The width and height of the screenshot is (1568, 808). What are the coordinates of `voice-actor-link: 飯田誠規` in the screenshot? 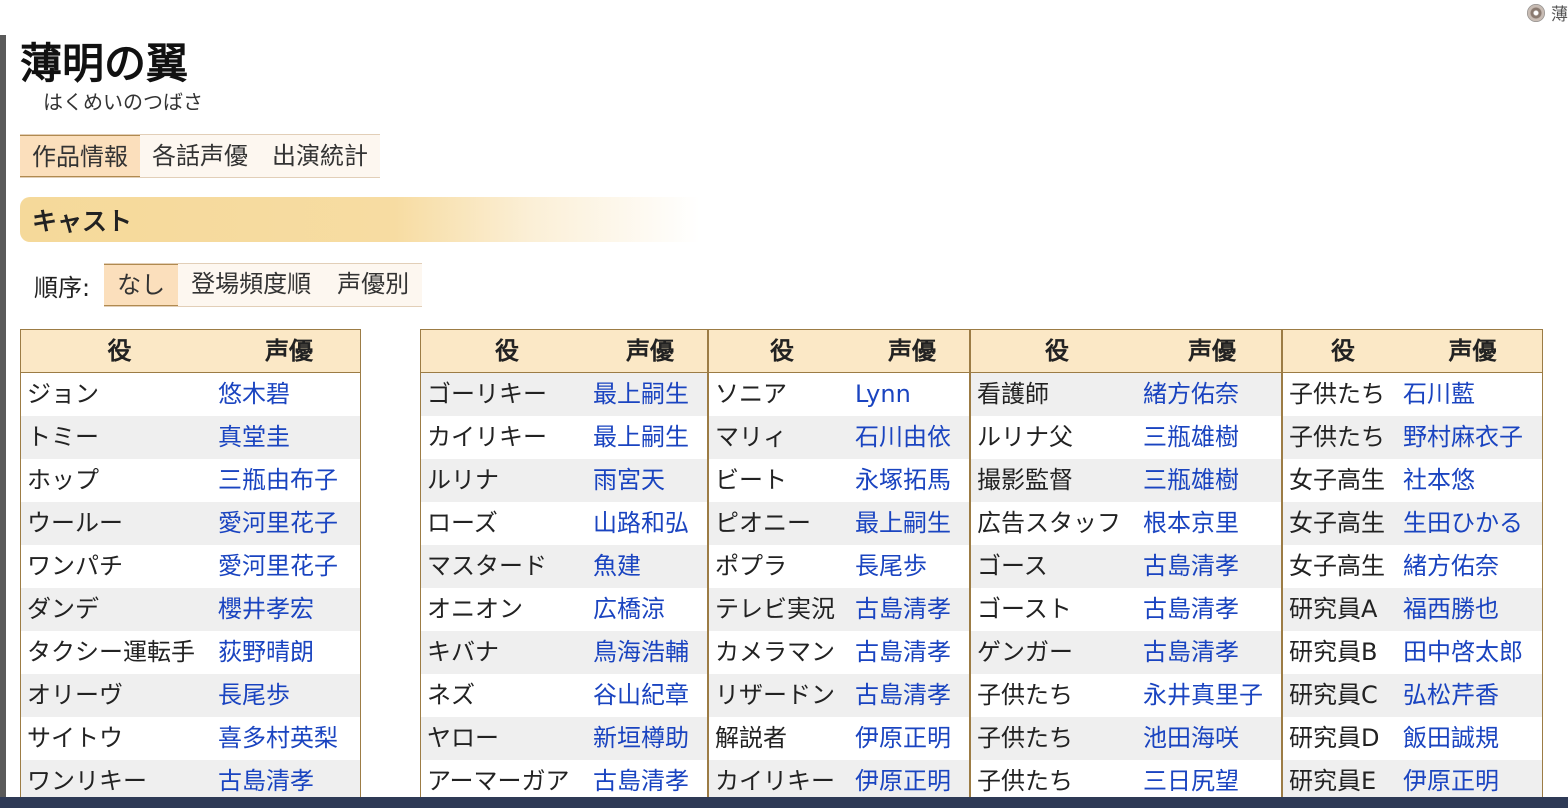 It's located at (1472, 738).